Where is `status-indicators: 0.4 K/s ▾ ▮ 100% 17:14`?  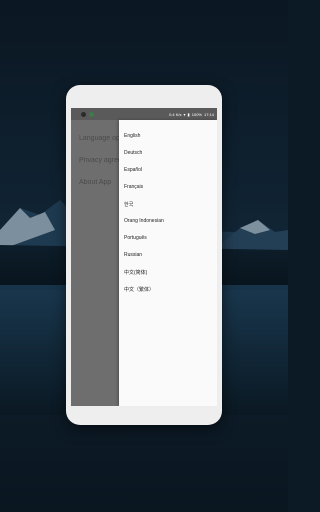 status-indicators: 0.4 K/s ▾ ▮ 100% 17:14 is located at coordinates (191, 114).